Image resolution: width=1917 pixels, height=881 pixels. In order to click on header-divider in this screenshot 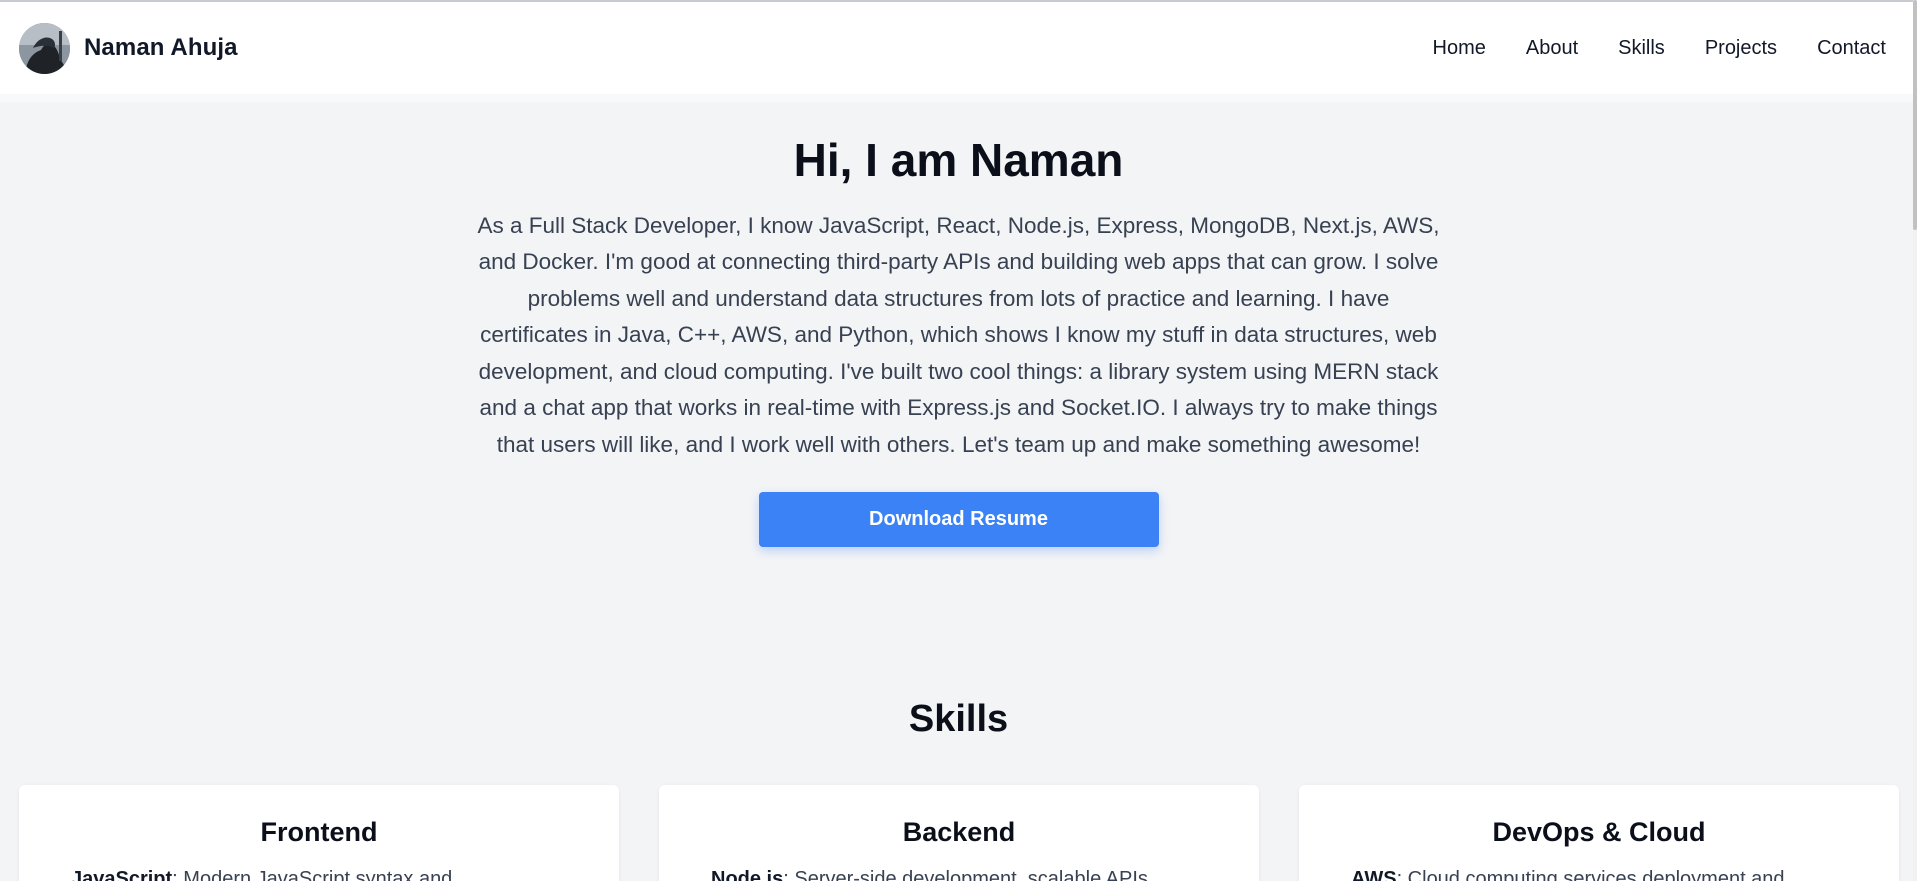, I will do `click(956, 98)`.